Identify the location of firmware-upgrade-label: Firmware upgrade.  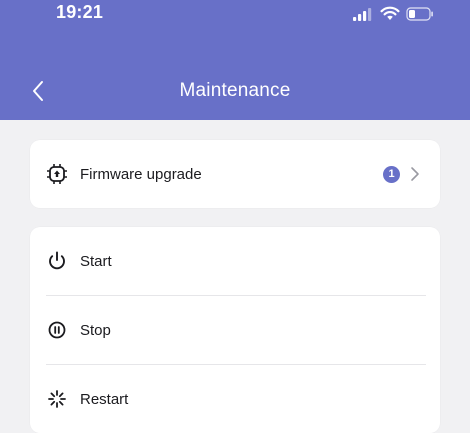
(141, 174).